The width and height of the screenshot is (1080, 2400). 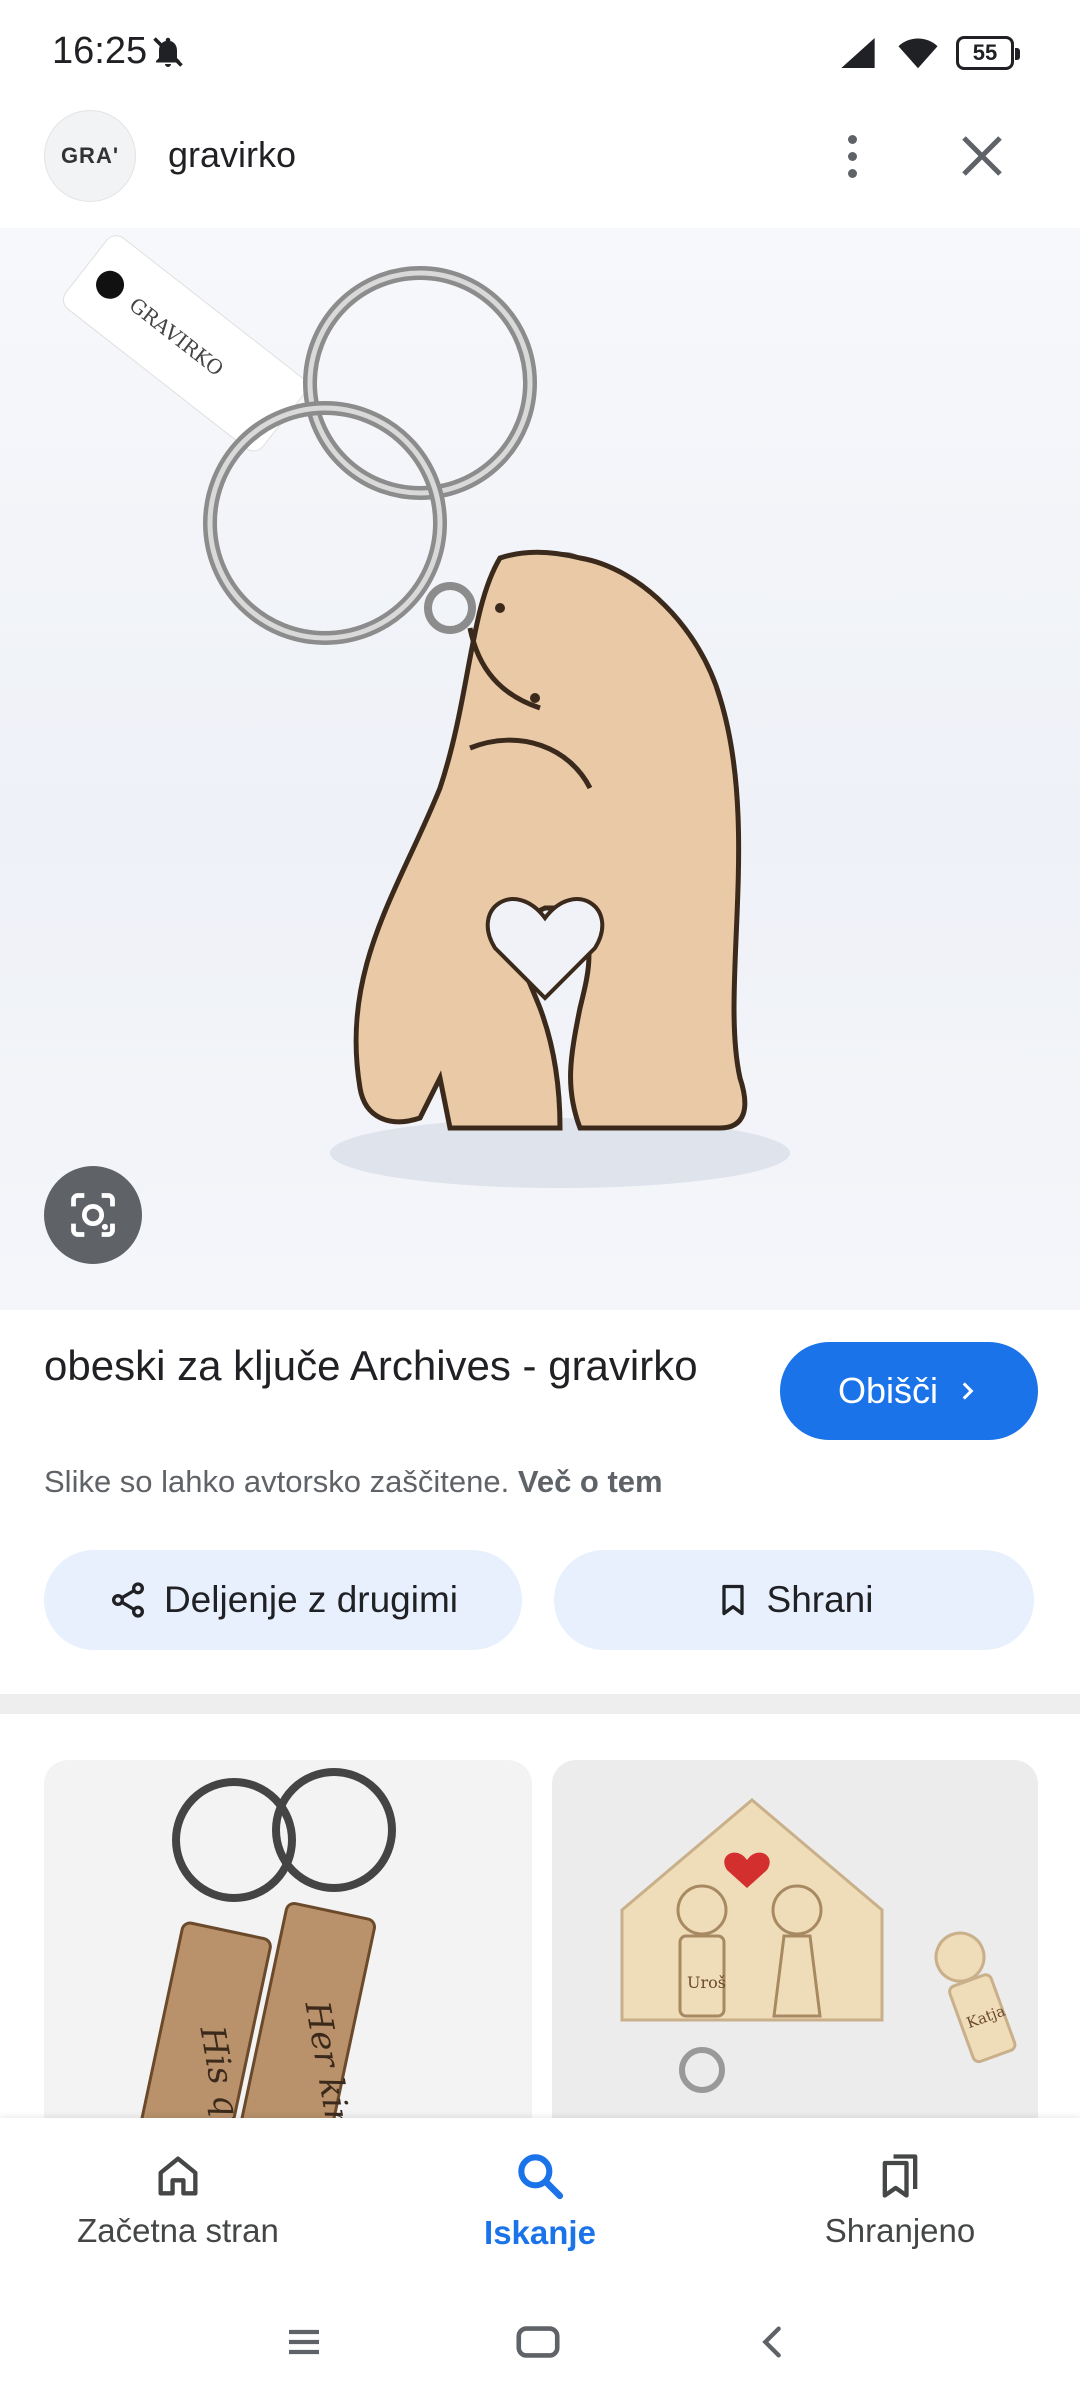 I want to click on bottom-navigation: Začetna stran Iskanje Shranjeno, so click(x=540, y=2200).